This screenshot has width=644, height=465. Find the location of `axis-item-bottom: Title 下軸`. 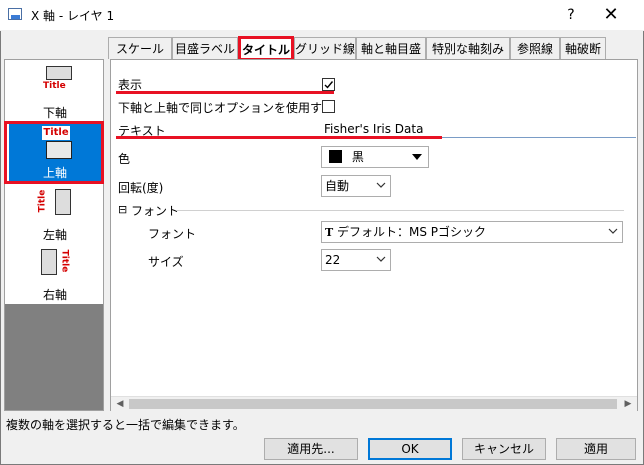

axis-item-bottom: Title 下軸 is located at coordinates (55, 93).